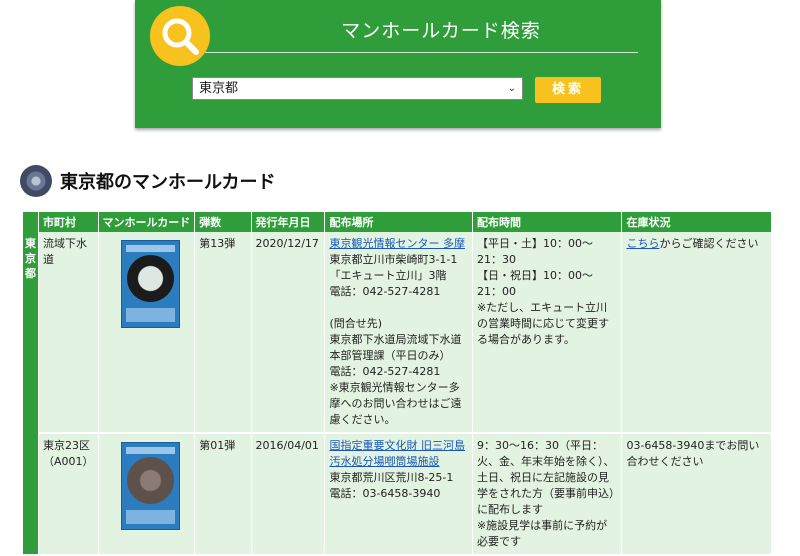  What do you see at coordinates (395, 347) in the screenshot?
I see `contact-dept: 東京都下水道局流域下水道本部管理課（平日のみ）` at bounding box center [395, 347].